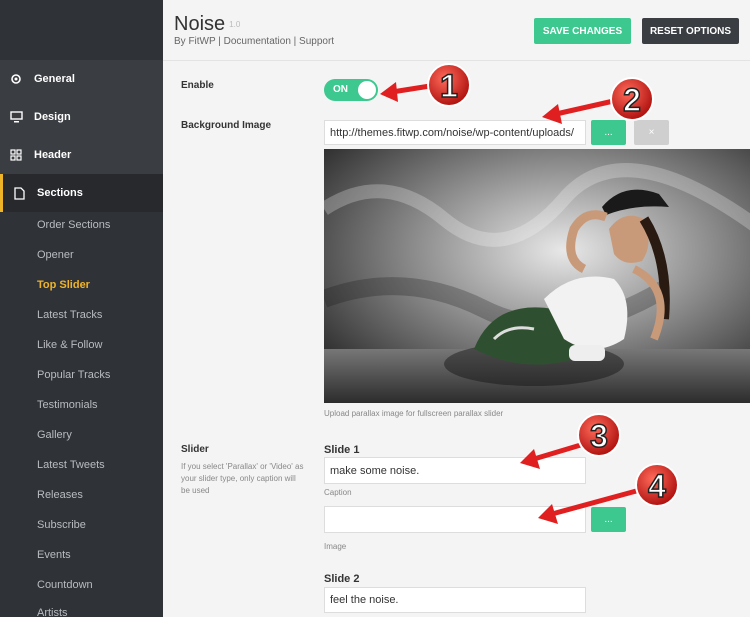  I want to click on annotation-badge-3: 3, so click(599, 435).